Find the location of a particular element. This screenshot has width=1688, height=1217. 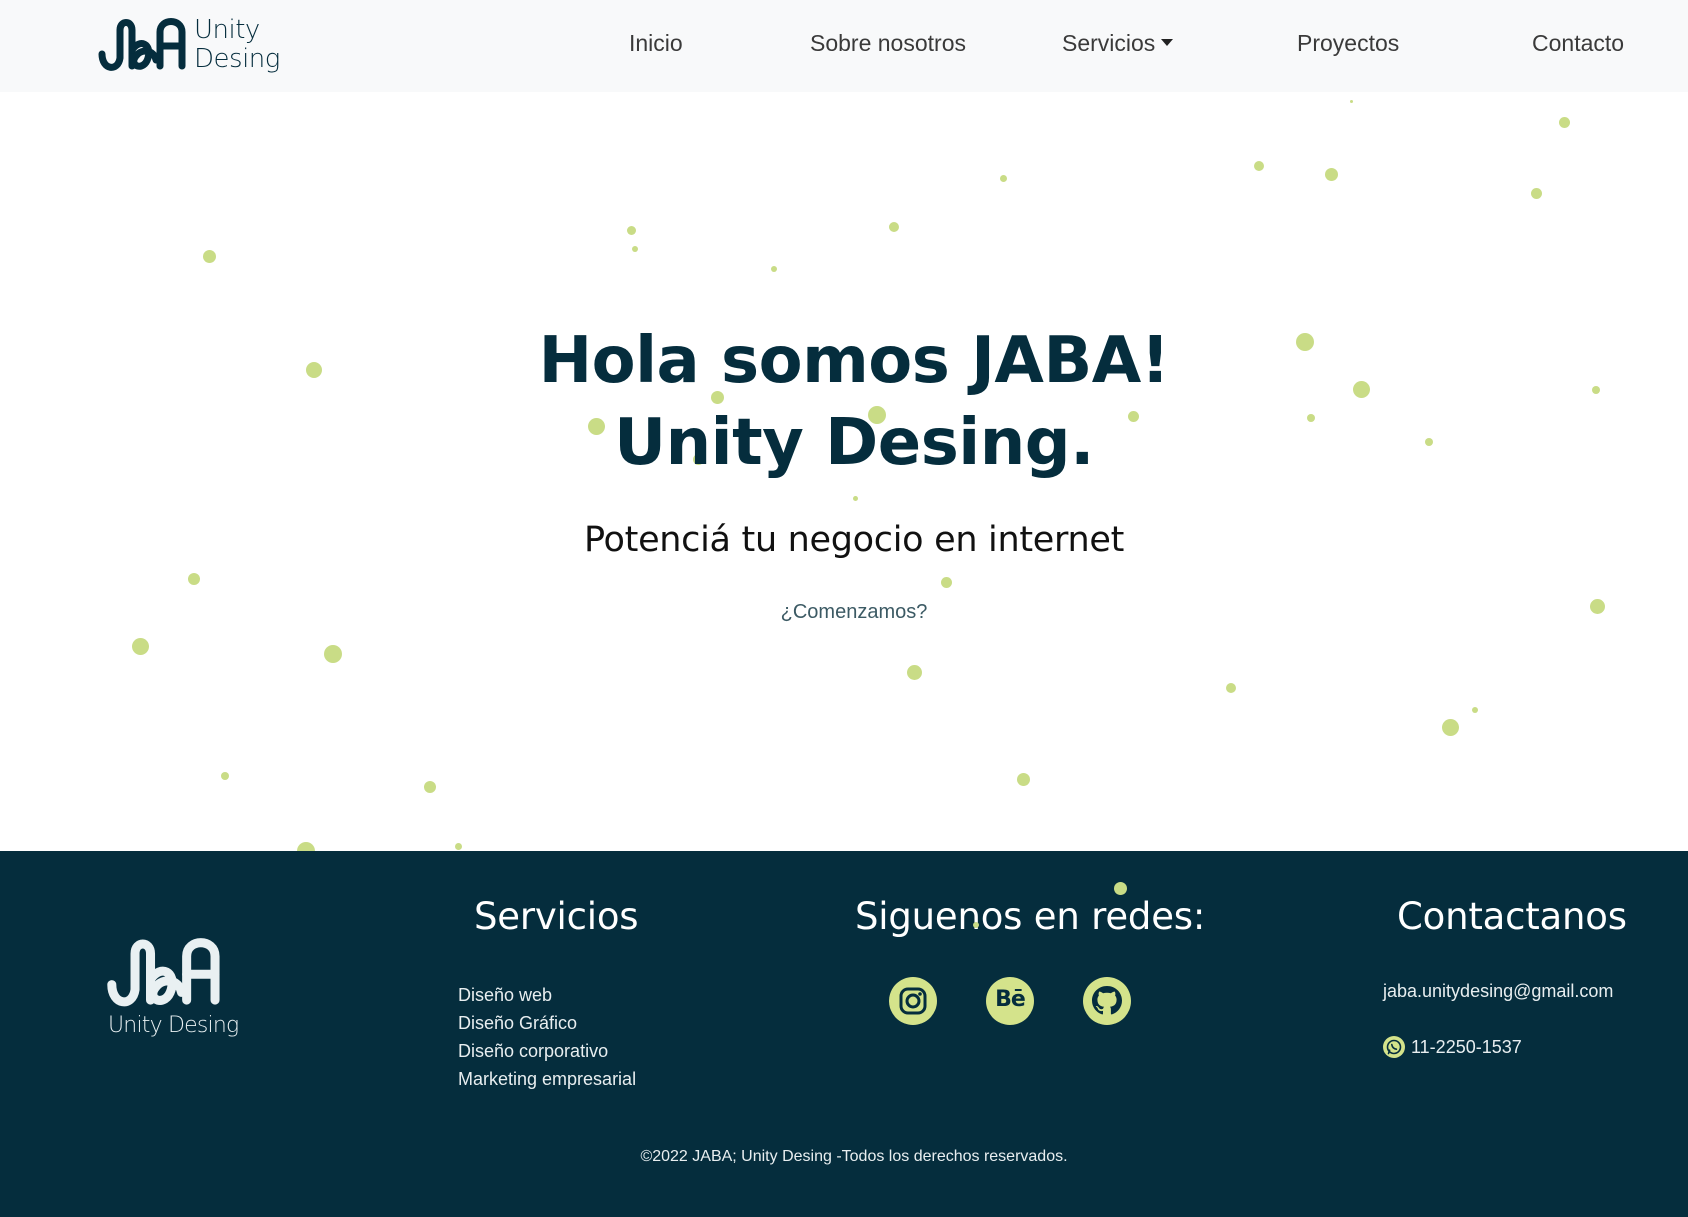

hero-title-line-1: Hola somos JABA! is located at coordinates (854, 361).